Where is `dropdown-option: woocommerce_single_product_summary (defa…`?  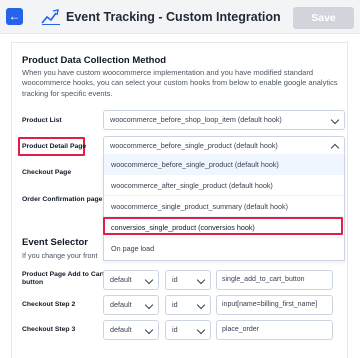 dropdown-option: woocommerce_single_product_summary (defa… is located at coordinates (224, 206).